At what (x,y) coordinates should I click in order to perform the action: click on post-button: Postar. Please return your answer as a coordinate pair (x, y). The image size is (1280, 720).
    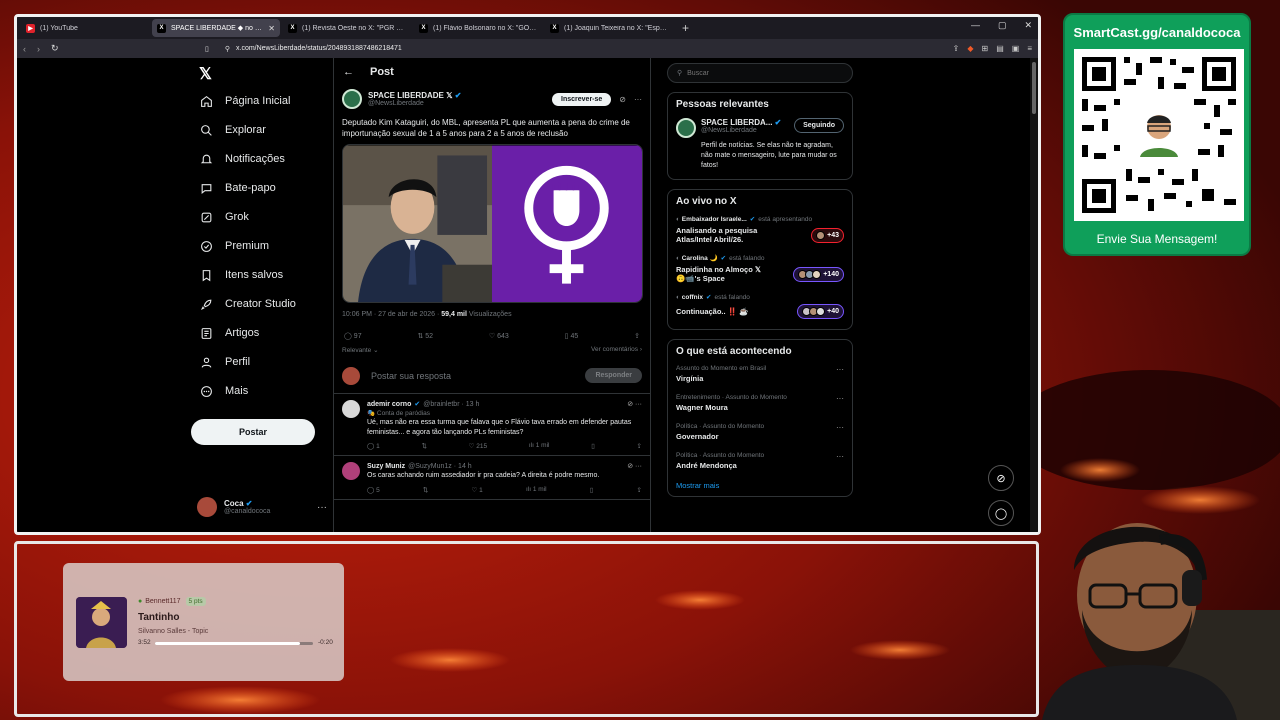
    Looking at the image, I should click on (253, 432).